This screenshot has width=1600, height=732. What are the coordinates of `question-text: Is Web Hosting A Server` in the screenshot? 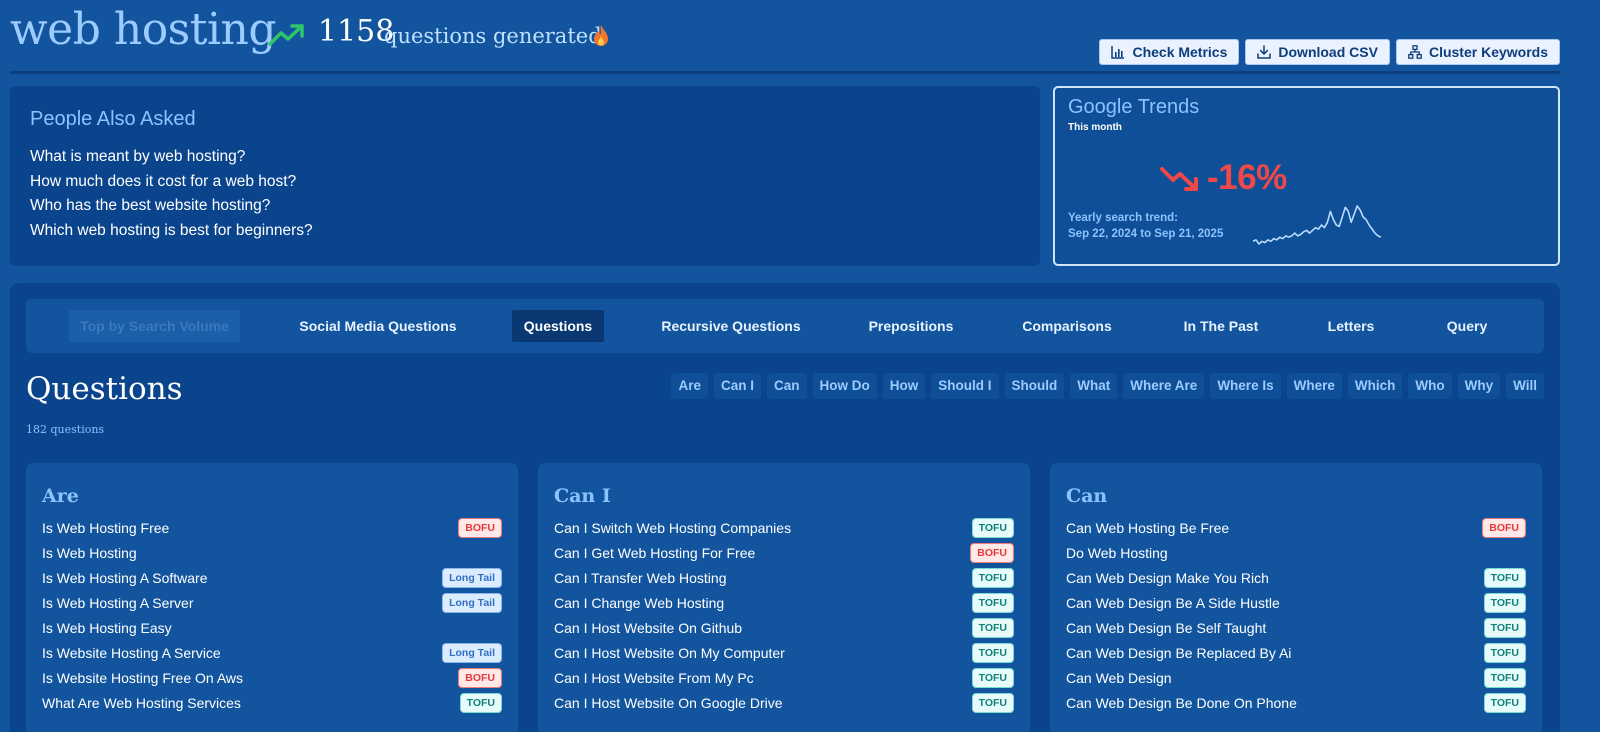 It's located at (118, 602).